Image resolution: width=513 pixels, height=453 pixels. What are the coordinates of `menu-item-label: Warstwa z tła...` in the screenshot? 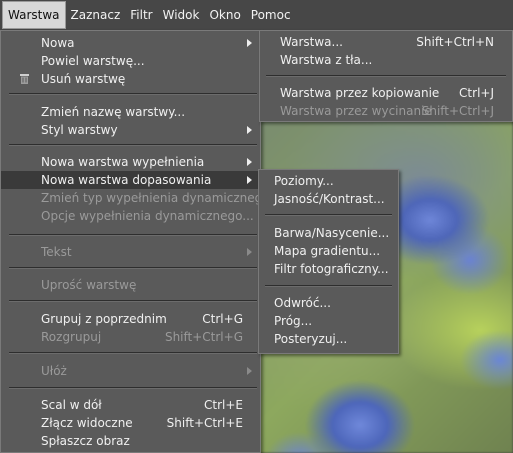 It's located at (326, 60).